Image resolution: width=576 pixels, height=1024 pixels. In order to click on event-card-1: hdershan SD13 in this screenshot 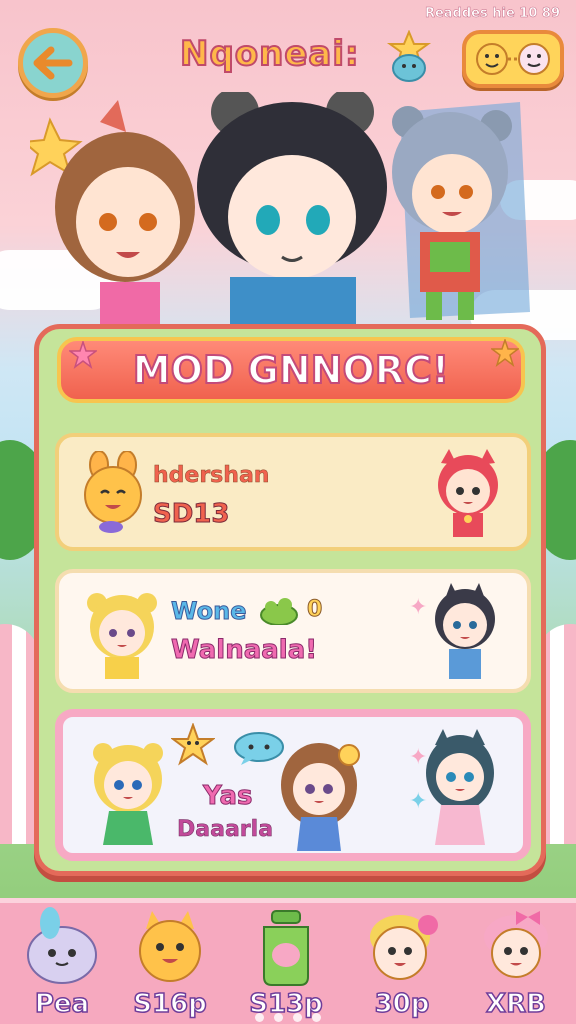, I will do `click(293, 492)`.